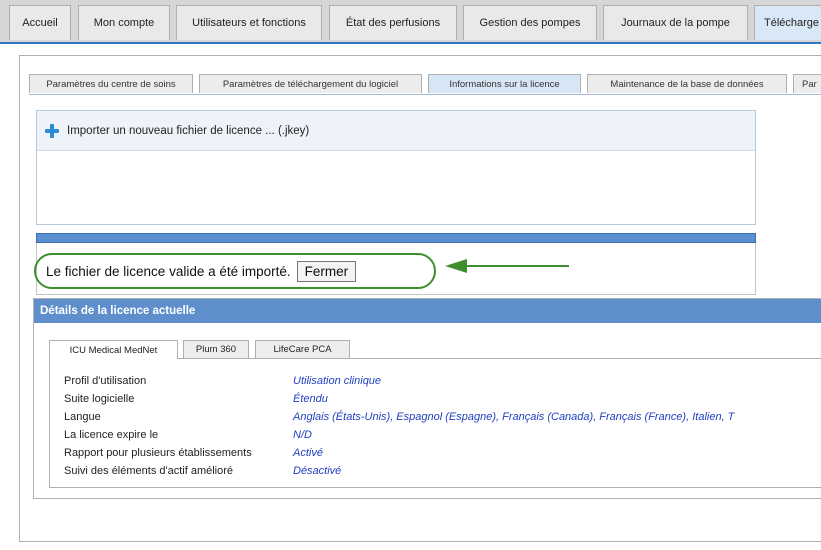 This screenshot has width=821, height=550. I want to click on subtab-informations-licence: Informations sur la licence, so click(504, 83).